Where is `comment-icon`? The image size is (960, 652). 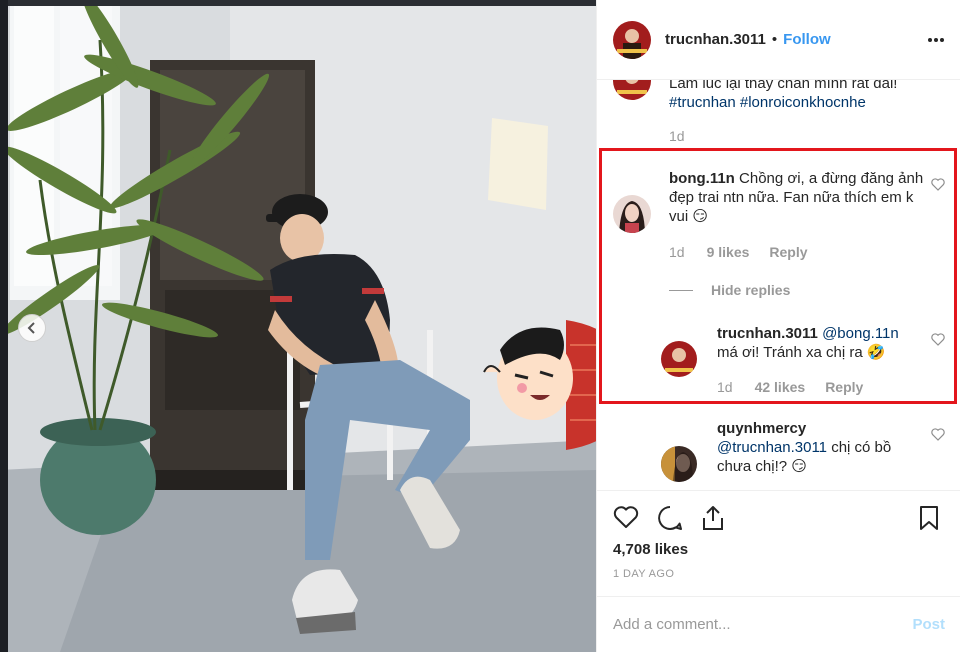
comment-icon is located at coordinates (670, 518).